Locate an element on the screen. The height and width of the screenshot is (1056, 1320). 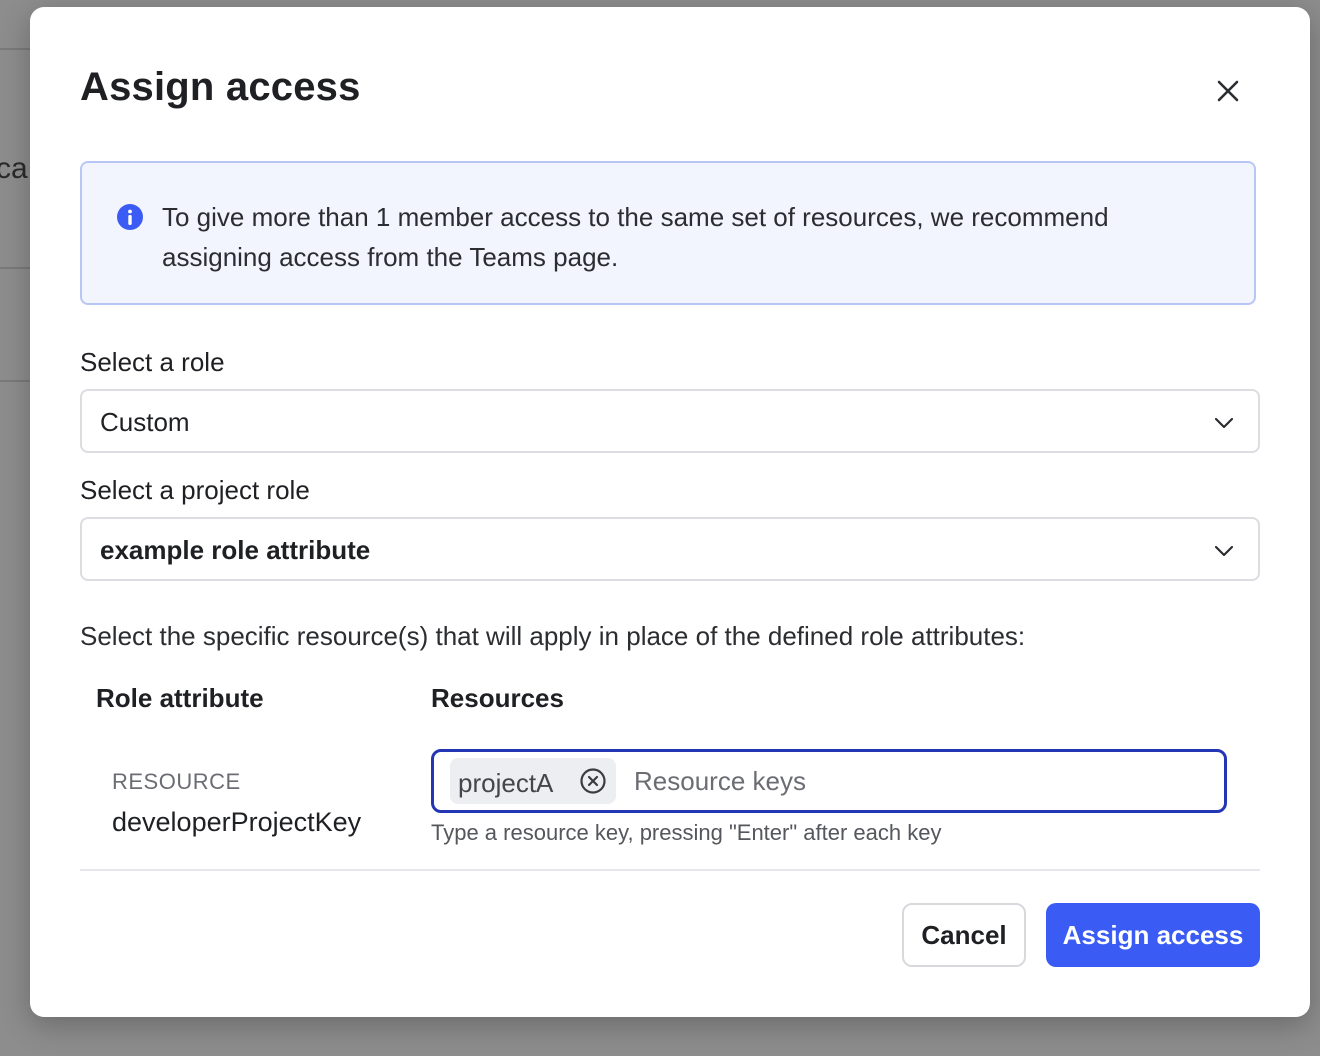
close-button is located at coordinates (1228, 91).